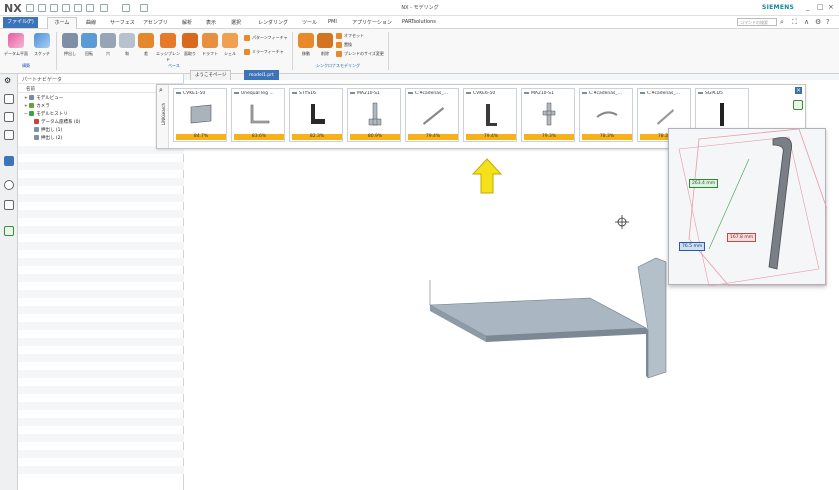  I want to click on sketch-icon, so click(42, 40).